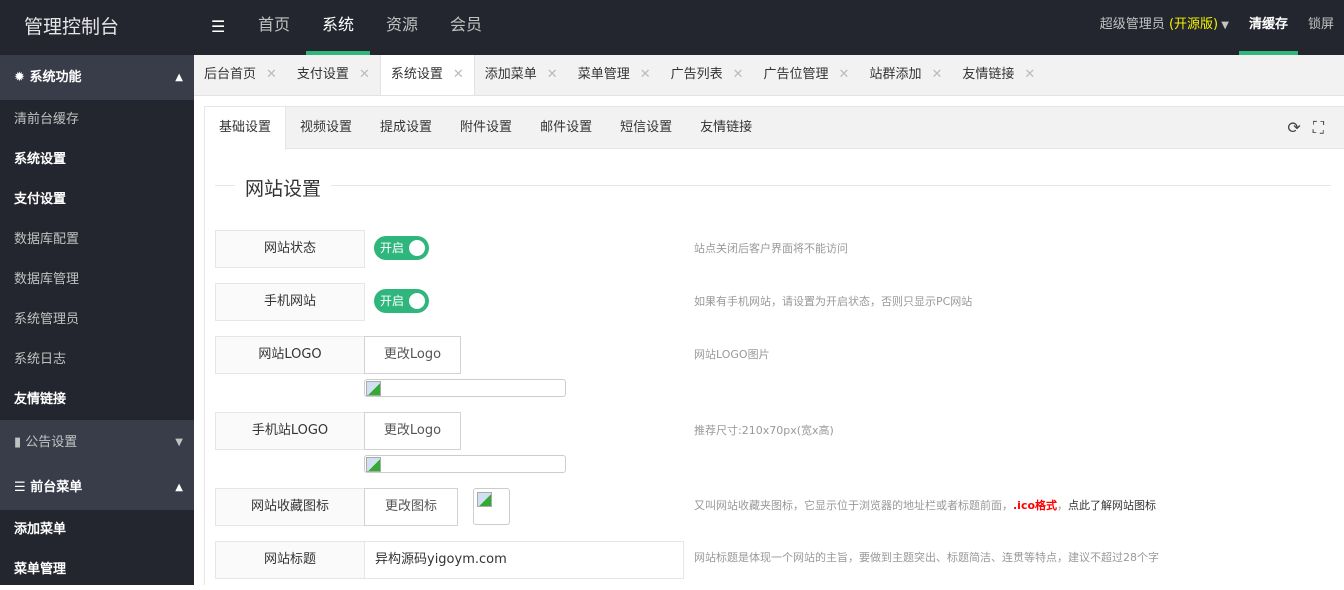  I want to click on nav-members: 会员, so click(466, 27).